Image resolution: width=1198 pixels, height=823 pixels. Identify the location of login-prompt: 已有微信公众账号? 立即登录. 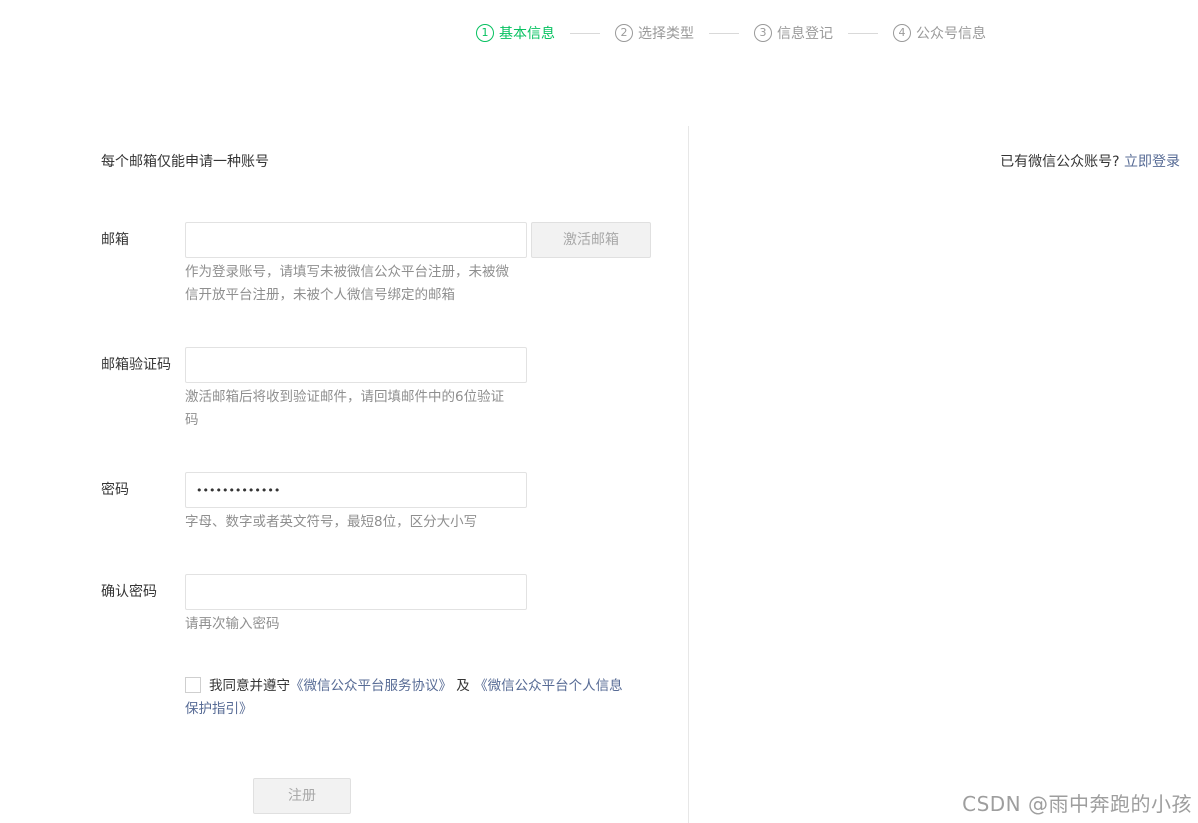
(1090, 161).